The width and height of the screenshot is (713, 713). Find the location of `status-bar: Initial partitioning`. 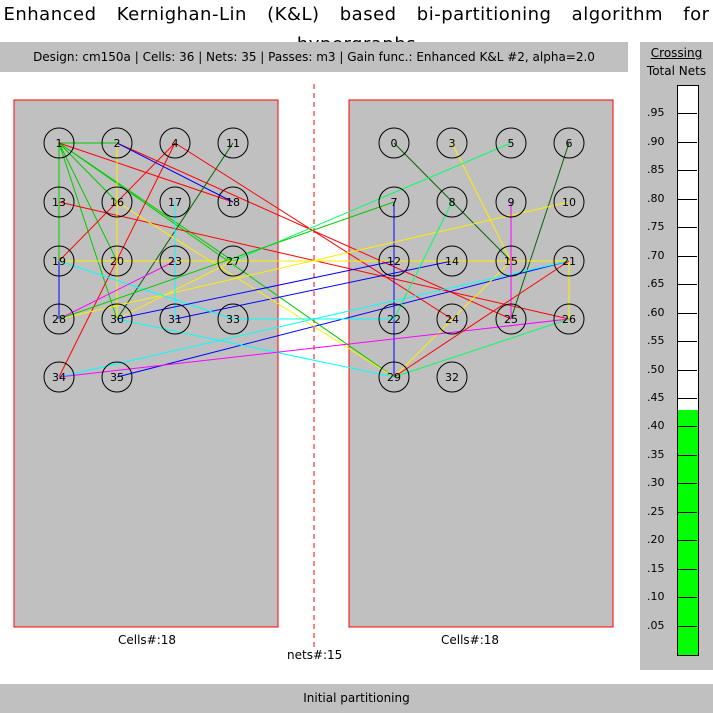

status-bar: Initial partitioning is located at coordinates (356, 698).